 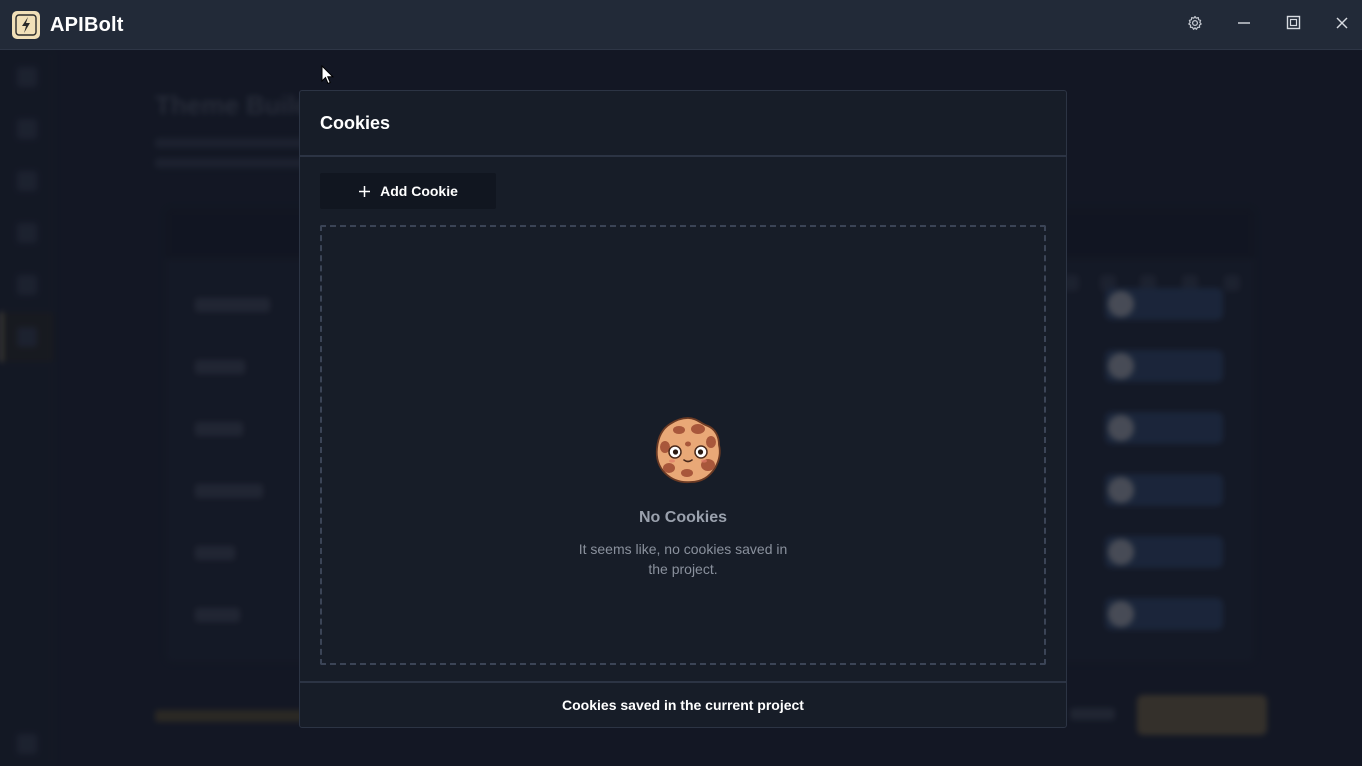 I want to click on lightning-bolt-icon, so click(x=26, y=25).